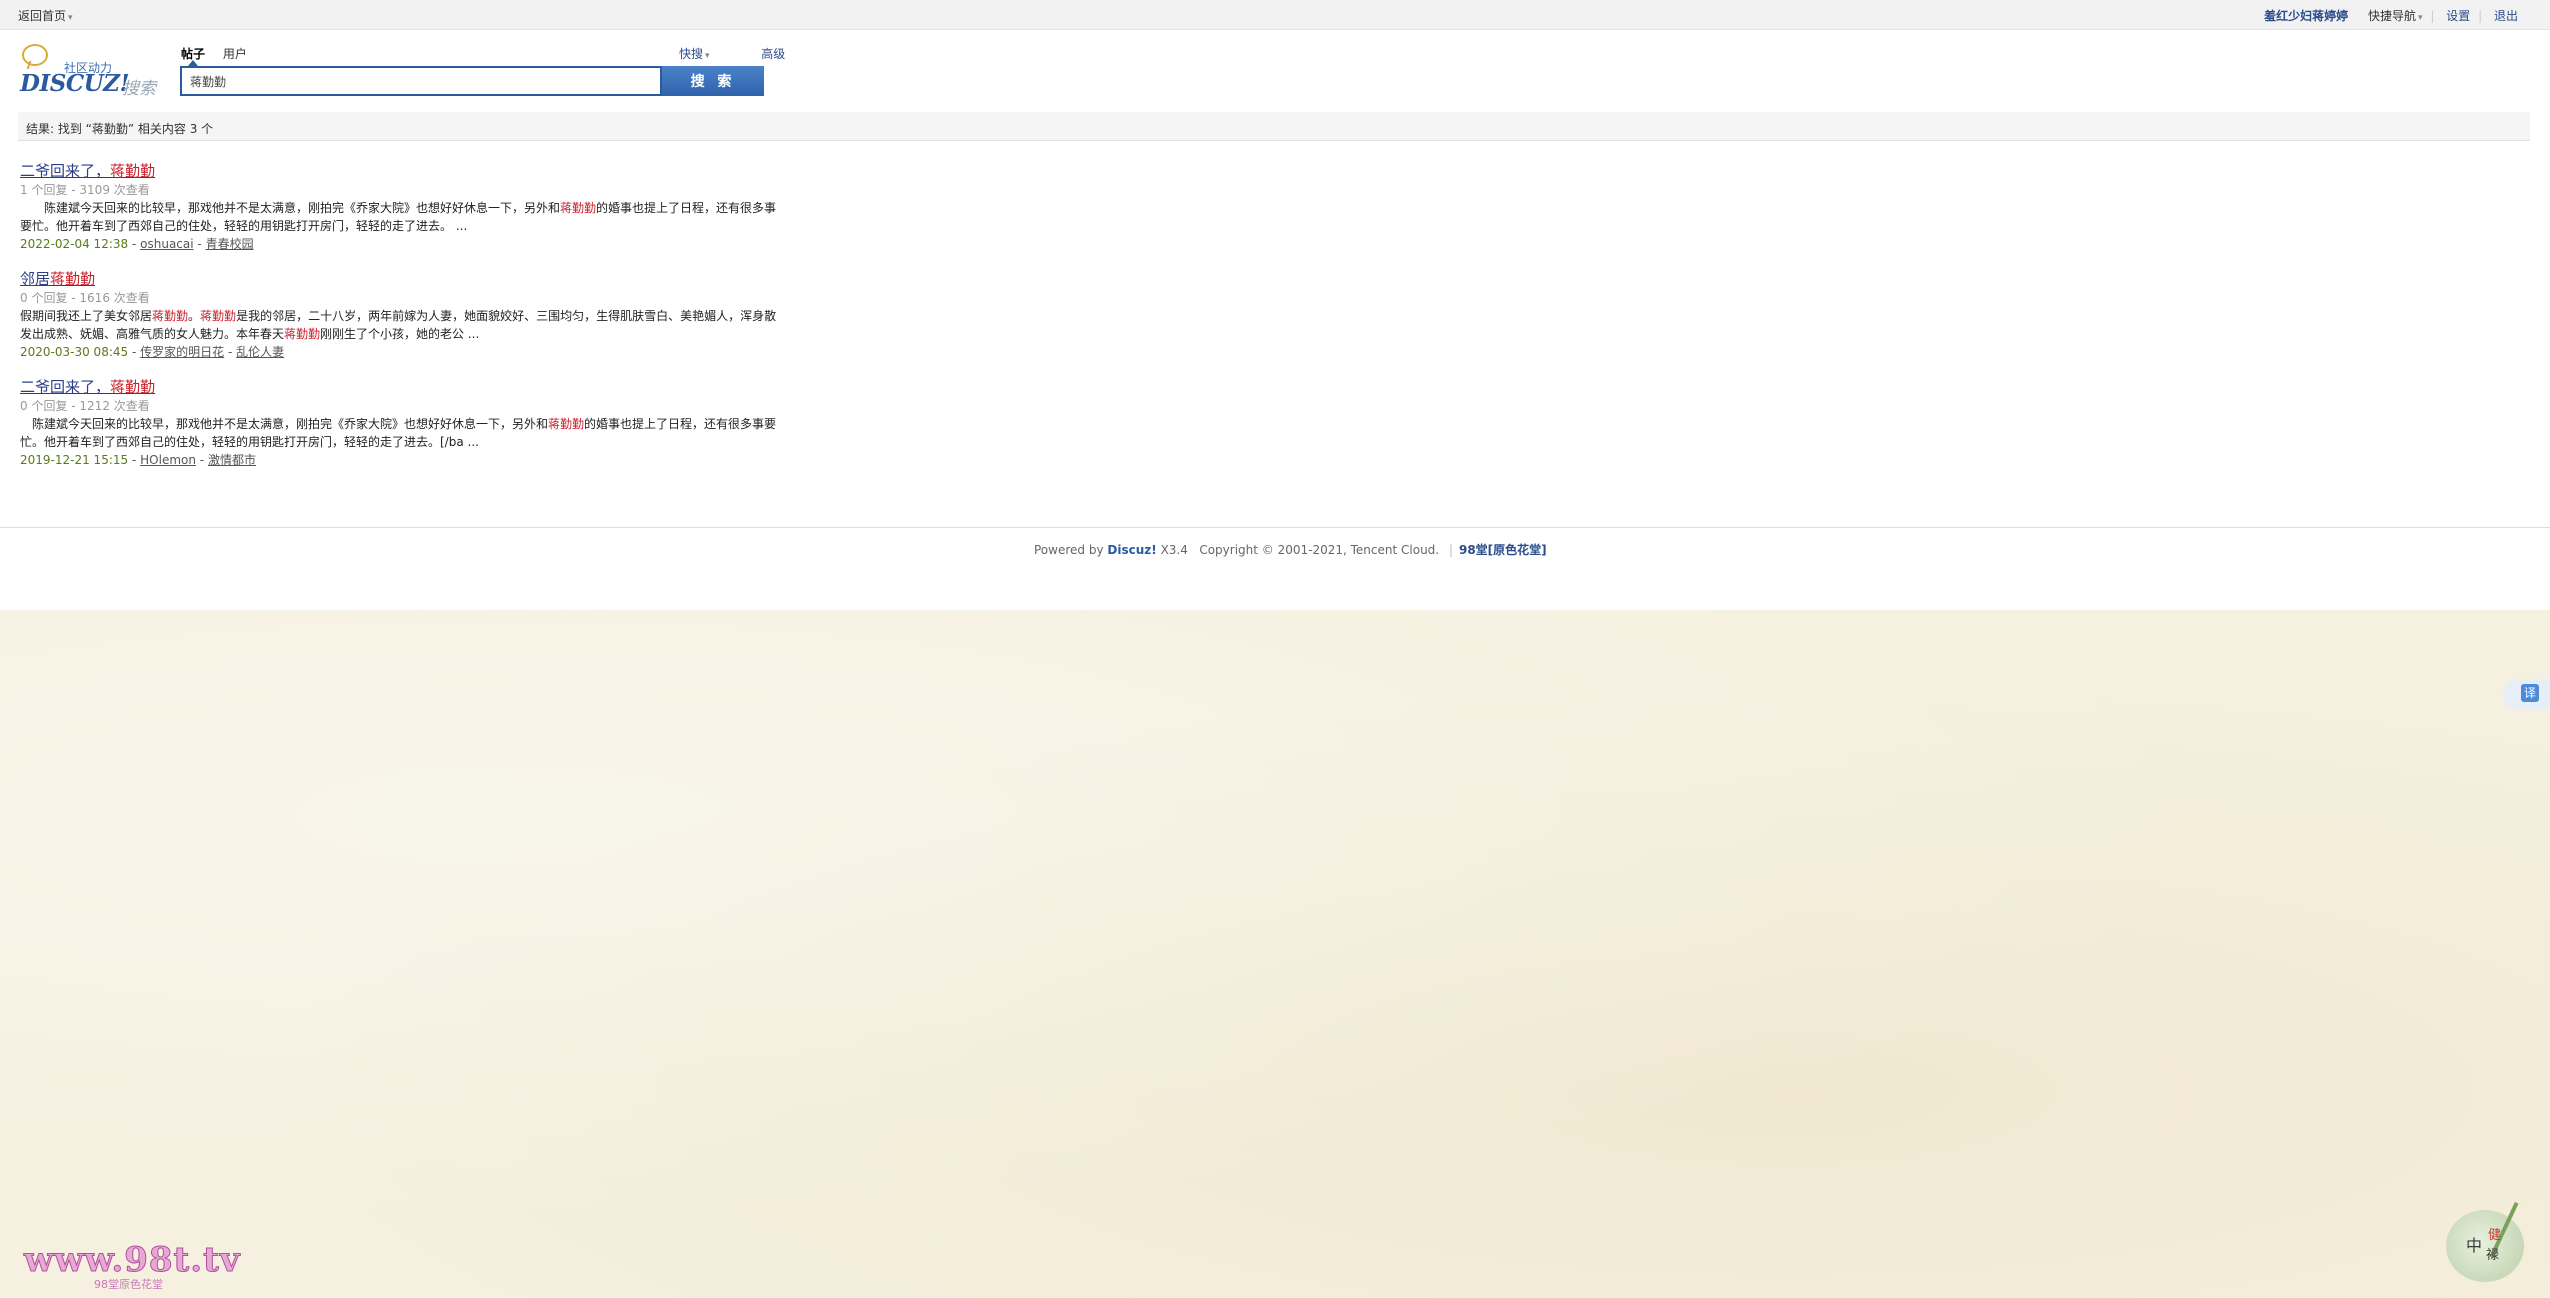 This screenshot has width=2550, height=1298. I want to click on translate-button: 译, so click(2526, 694).